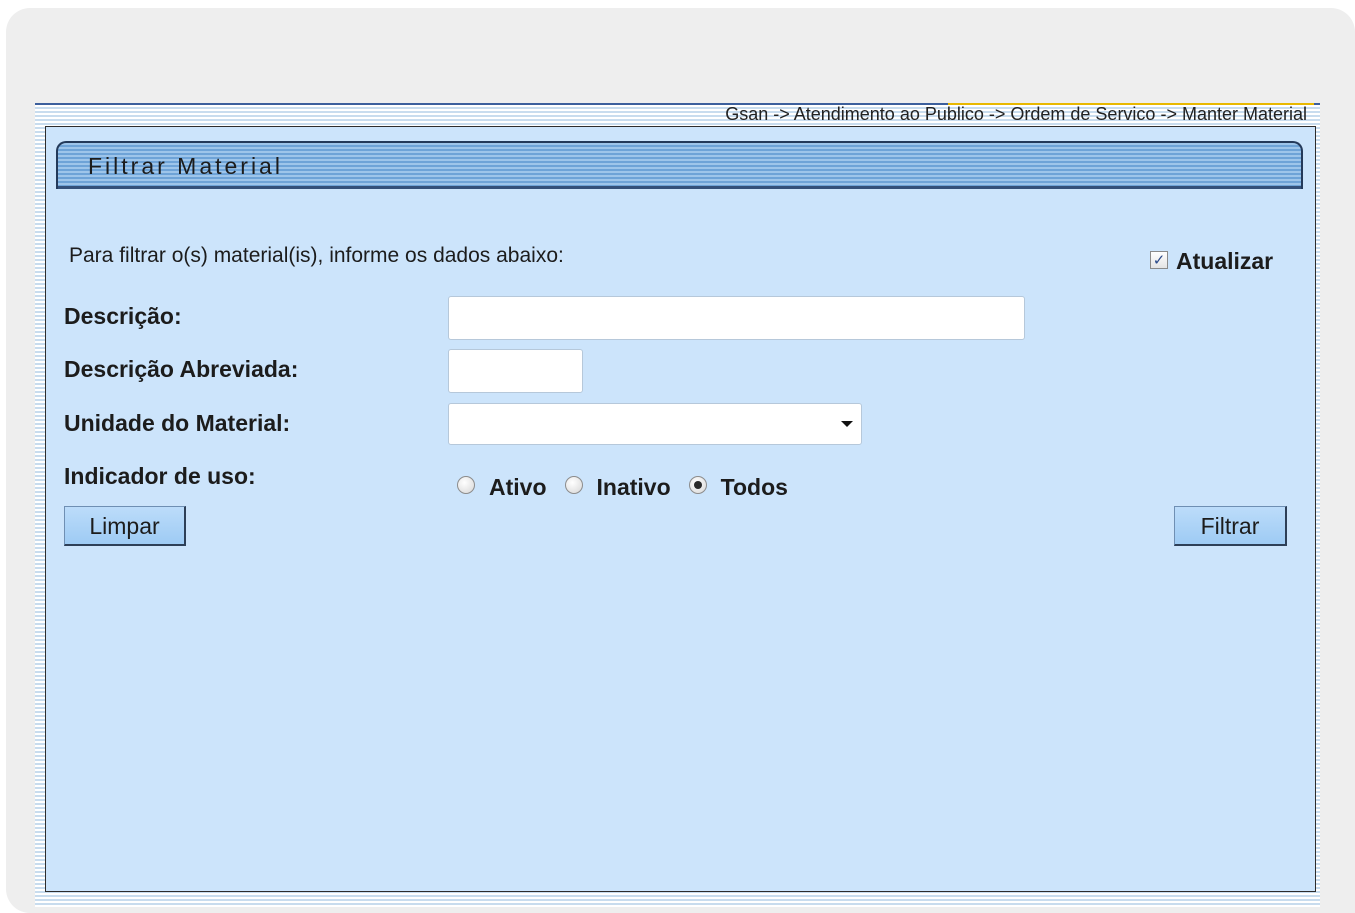  I want to click on radio-ativo, so click(466, 484).